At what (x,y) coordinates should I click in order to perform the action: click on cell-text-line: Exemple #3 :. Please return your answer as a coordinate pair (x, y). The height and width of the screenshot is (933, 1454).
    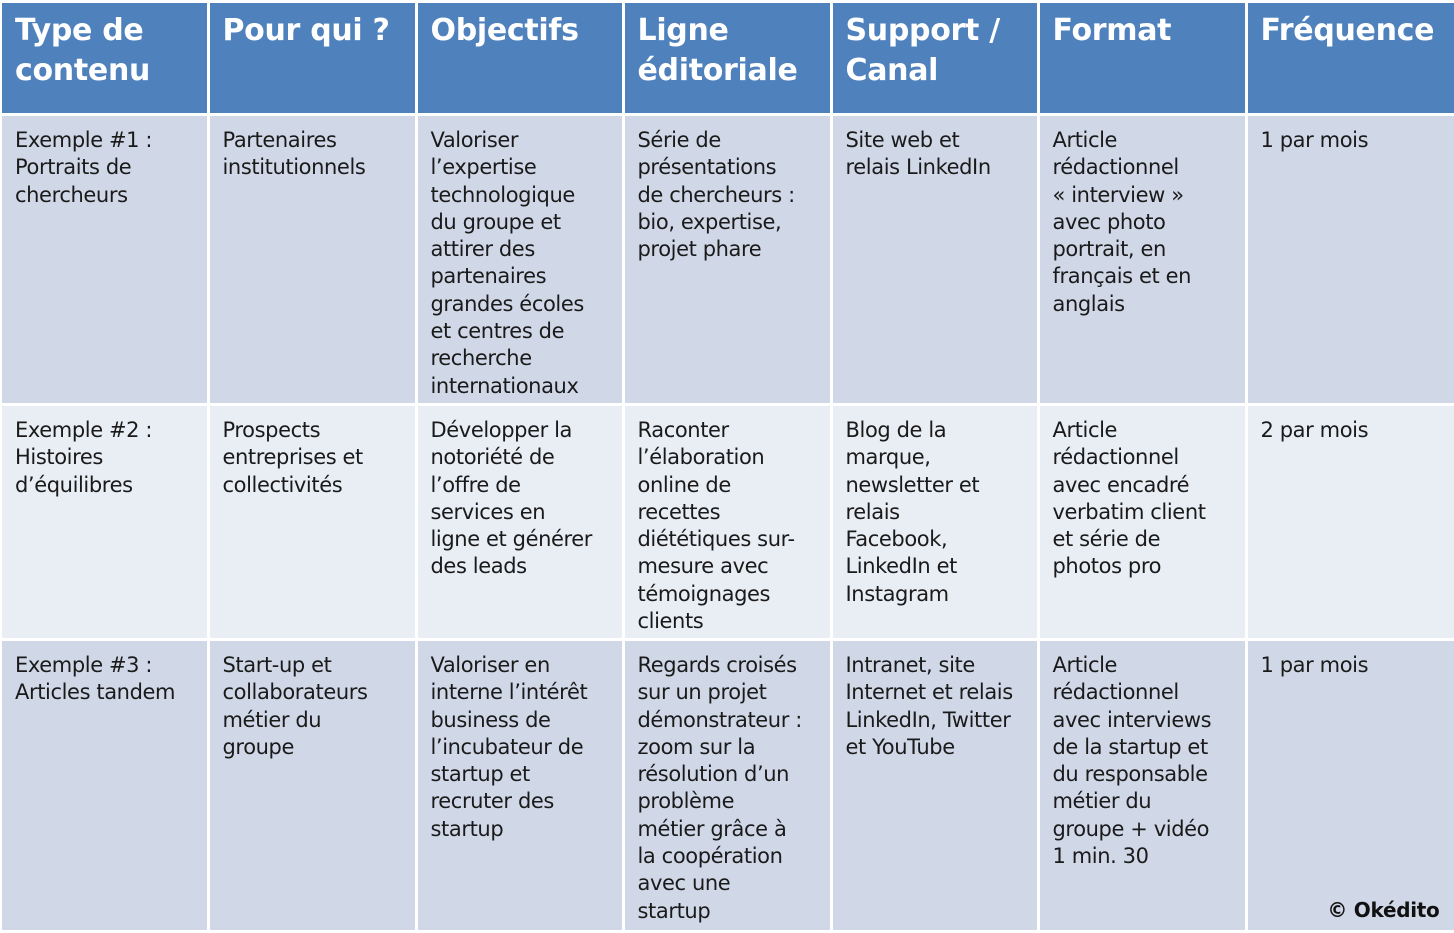
    Looking at the image, I should click on (84, 665).